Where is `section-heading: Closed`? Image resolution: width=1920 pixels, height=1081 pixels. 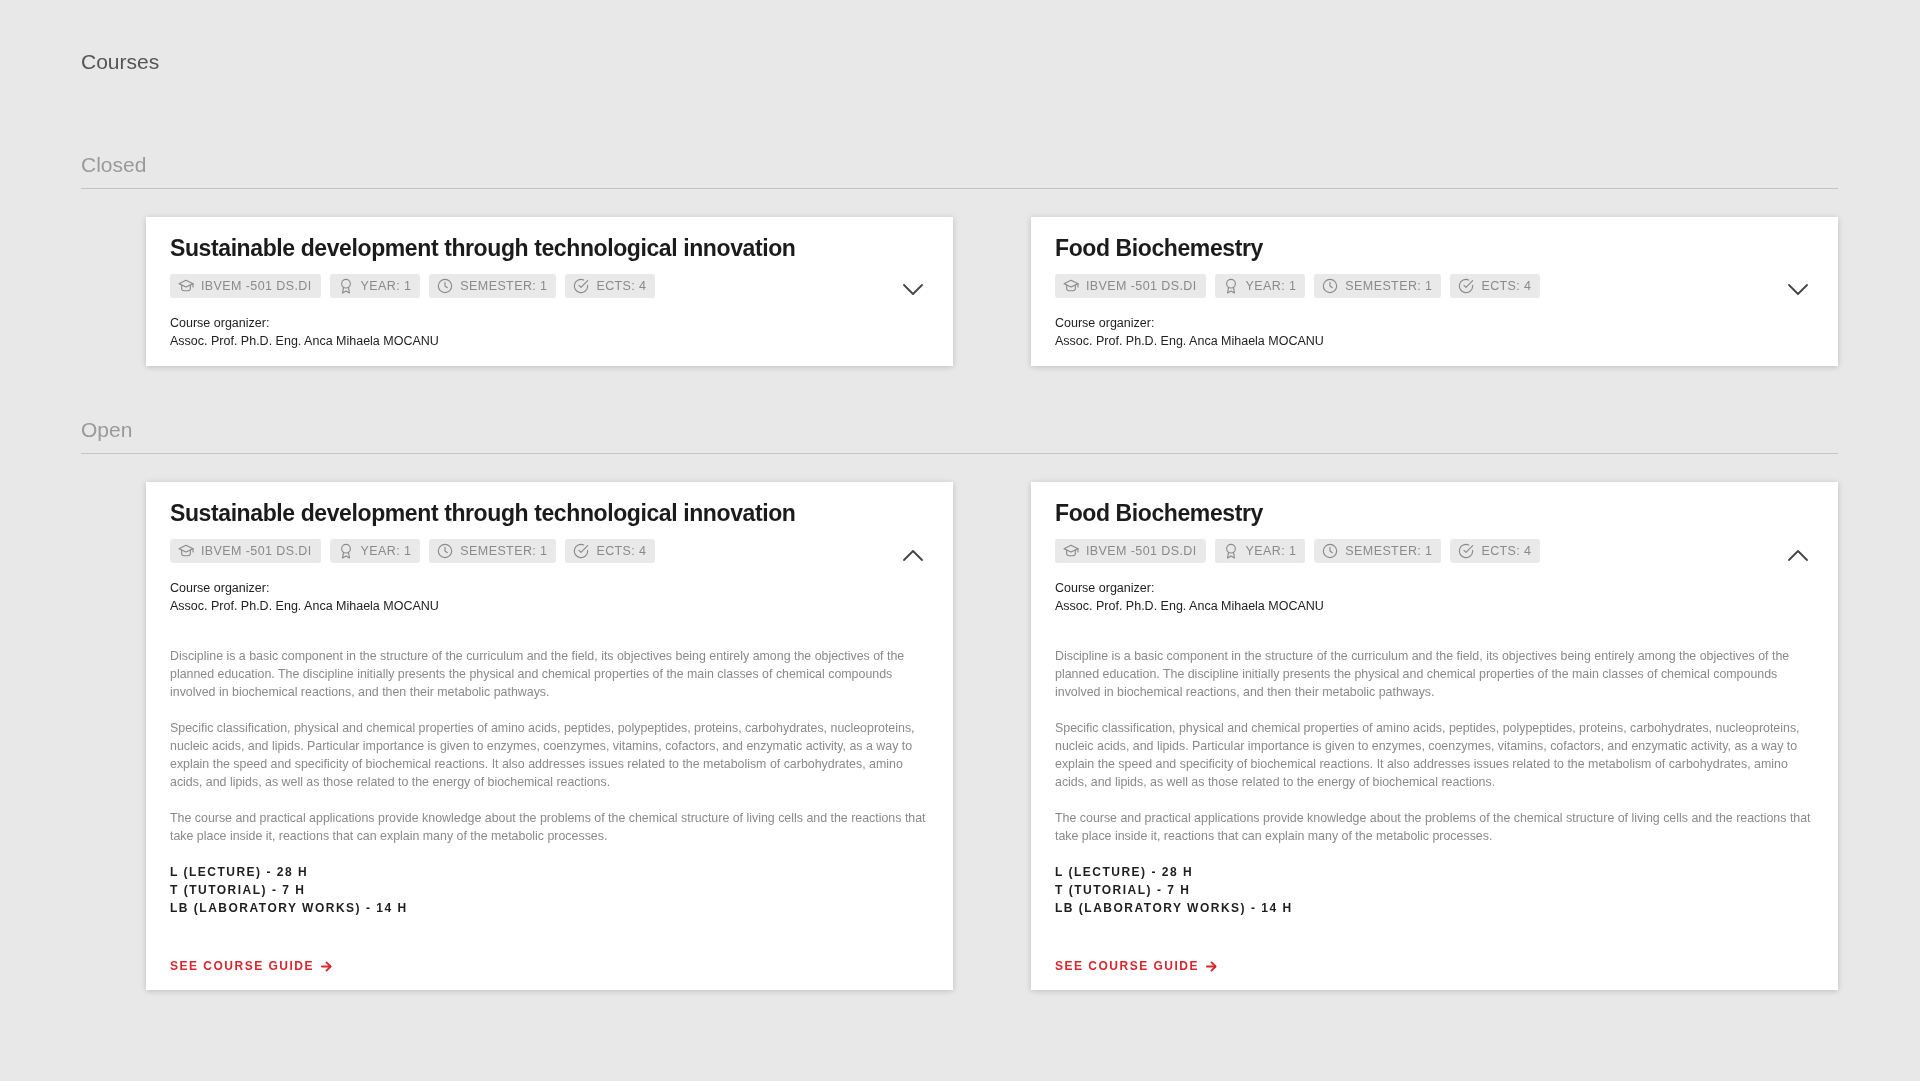 section-heading: Closed is located at coordinates (959, 170).